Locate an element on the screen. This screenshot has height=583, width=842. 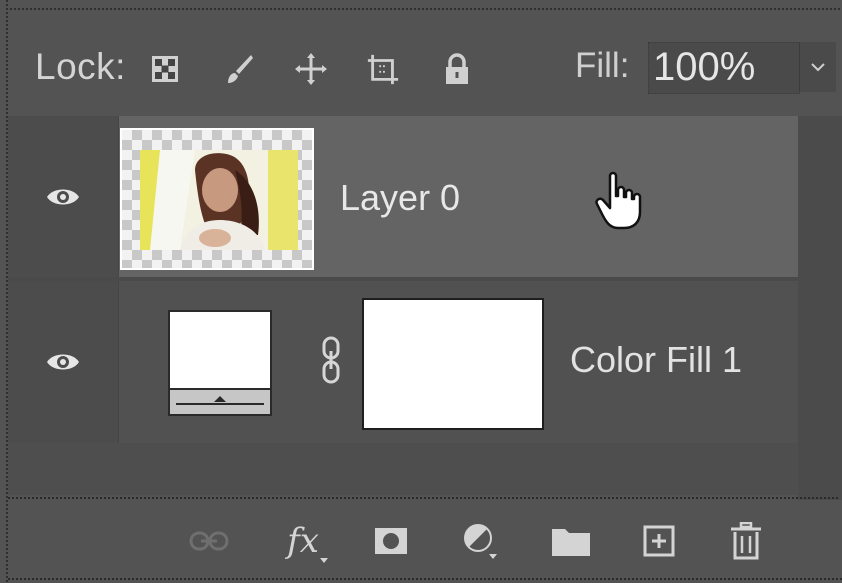
layer-name-layer-0: Layer 0 is located at coordinates (400, 198).